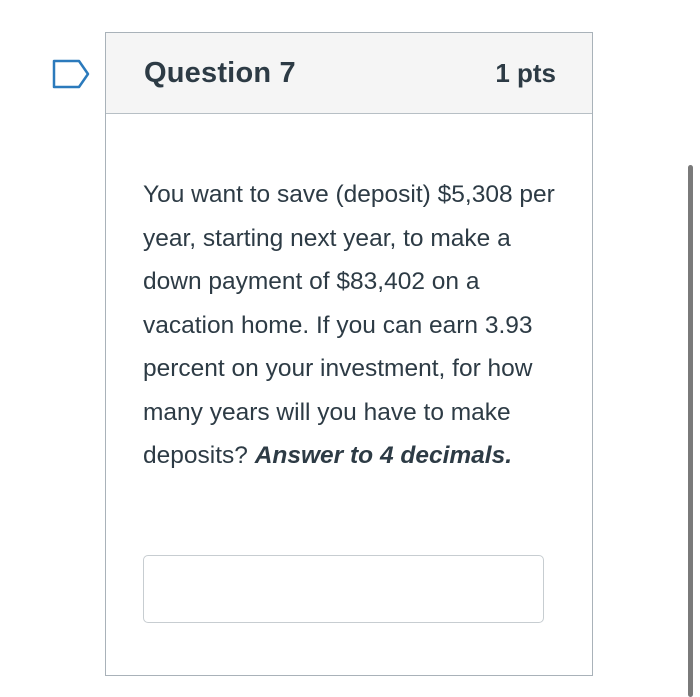  I want to click on question-points: 1 pts, so click(525, 72).